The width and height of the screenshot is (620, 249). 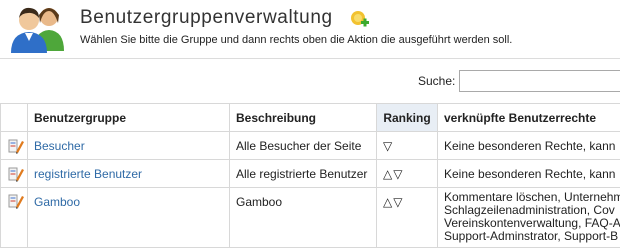 What do you see at coordinates (303, 145) in the screenshot?
I see `group-description: Alle Besucher der Seite` at bounding box center [303, 145].